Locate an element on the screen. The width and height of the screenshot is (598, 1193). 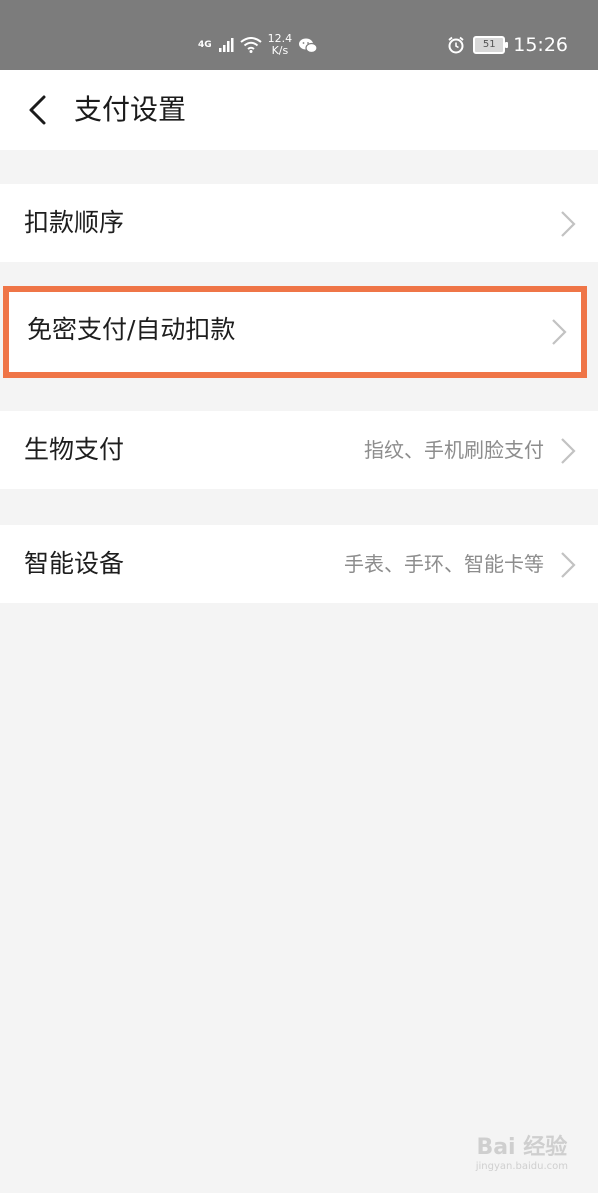
status-center: 4G 12.4 K/s is located at coordinates (258, 45).